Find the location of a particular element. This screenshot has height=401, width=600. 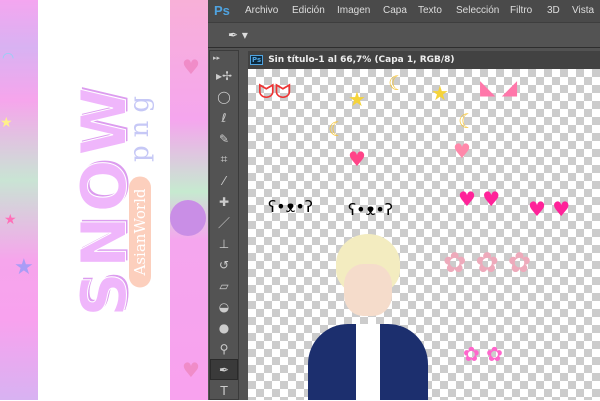

lasso-tool-icon: ℓ is located at coordinates (224, 117).